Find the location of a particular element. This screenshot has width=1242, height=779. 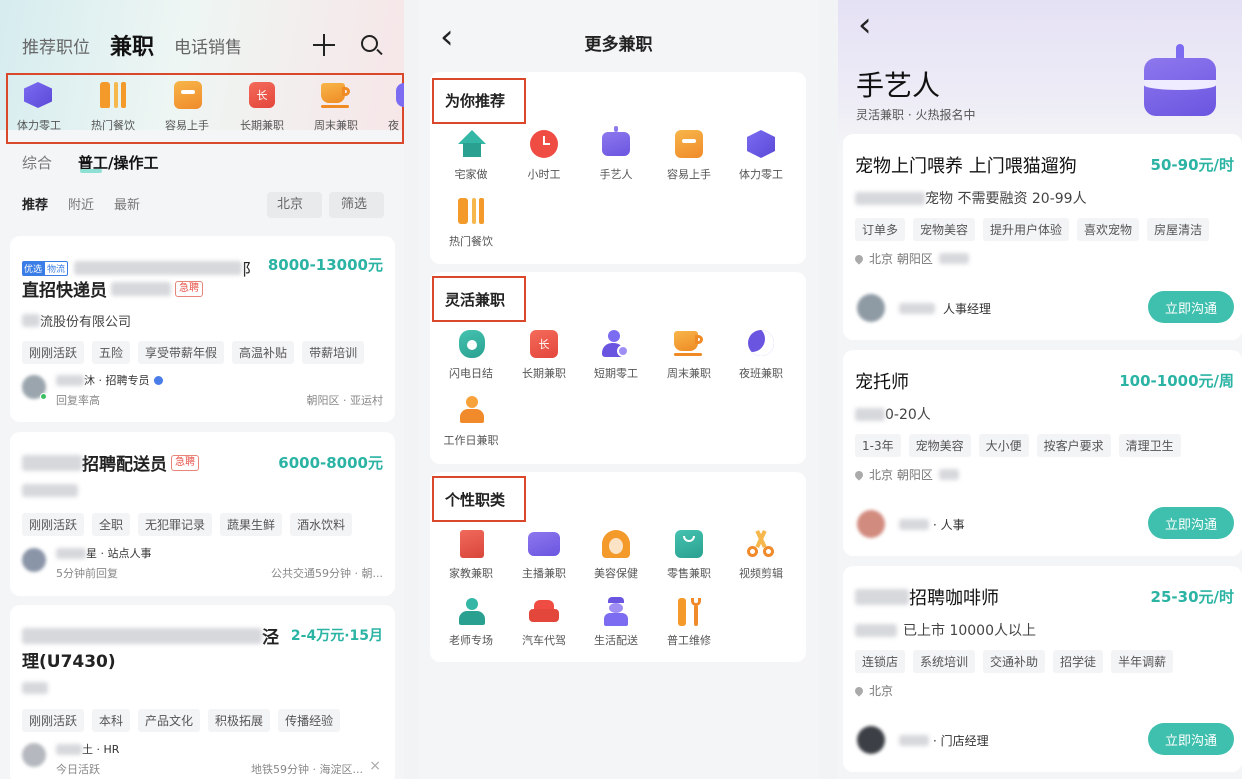

job-title: 宠托师 is located at coordinates (882, 382).